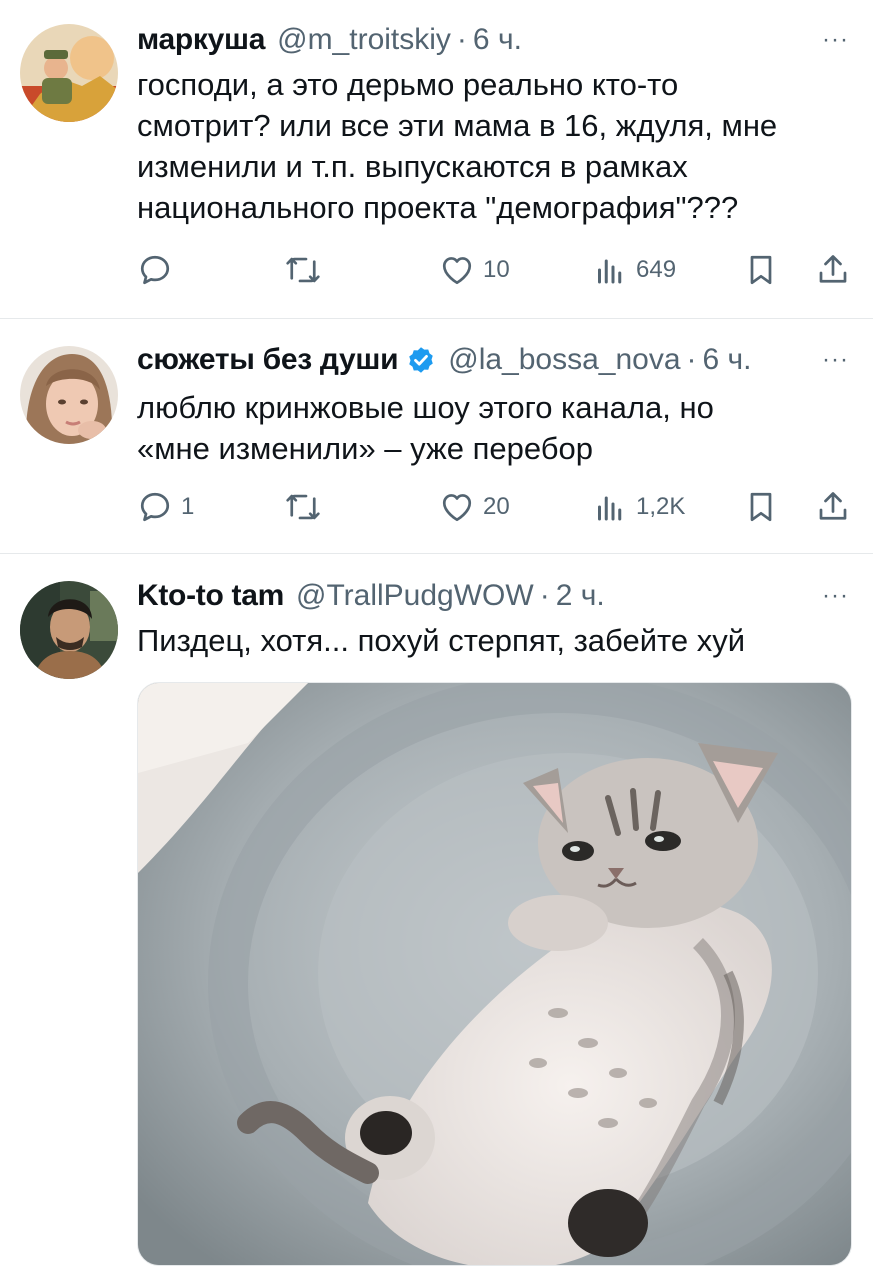 This screenshot has width=873, height=1280. I want to click on author-handle: @TrallPudgWOW, so click(415, 596).